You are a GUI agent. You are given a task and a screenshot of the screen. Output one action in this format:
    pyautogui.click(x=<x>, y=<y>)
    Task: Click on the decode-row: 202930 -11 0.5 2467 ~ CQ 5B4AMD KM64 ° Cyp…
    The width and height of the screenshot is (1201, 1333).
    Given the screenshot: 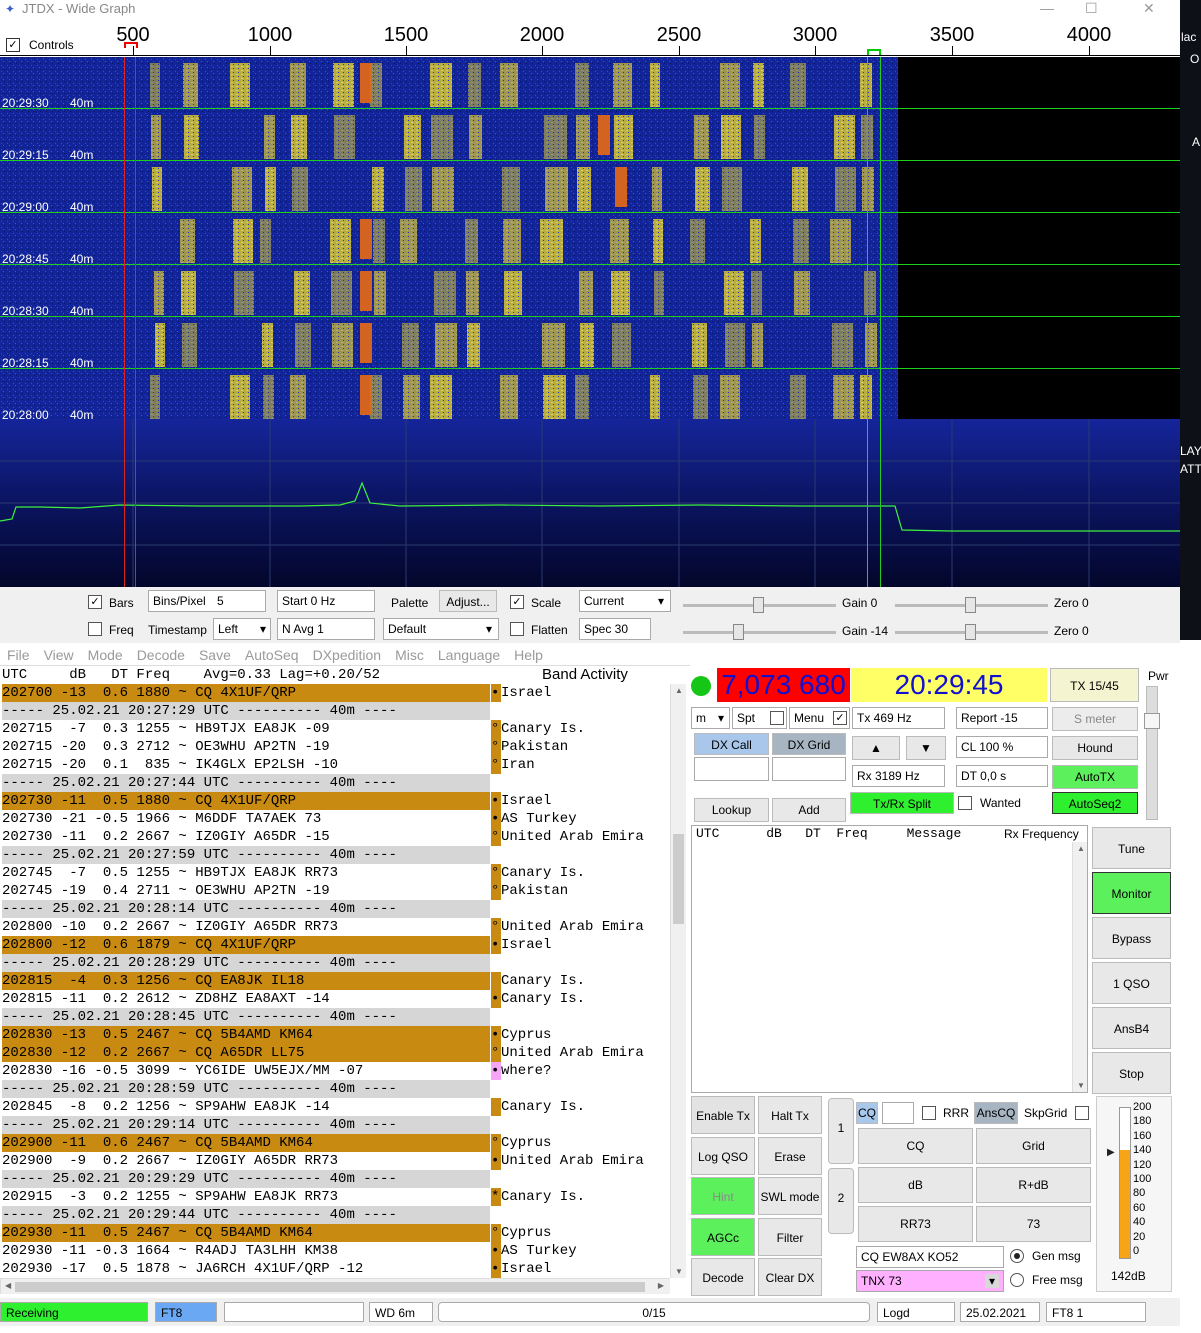 What is the action you would take?
    pyautogui.click(x=335, y=1233)
    